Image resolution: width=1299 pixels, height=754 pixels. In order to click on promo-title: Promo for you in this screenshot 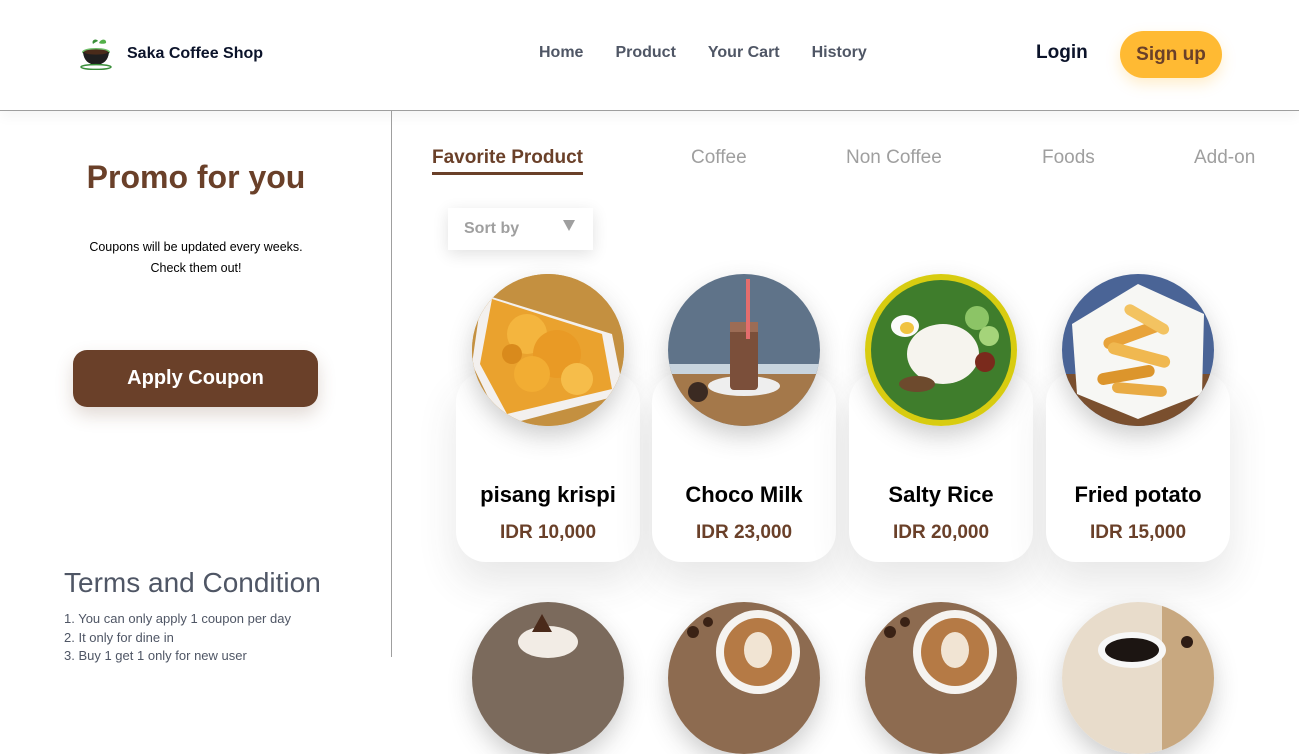, I will do `click(196, 177)`.